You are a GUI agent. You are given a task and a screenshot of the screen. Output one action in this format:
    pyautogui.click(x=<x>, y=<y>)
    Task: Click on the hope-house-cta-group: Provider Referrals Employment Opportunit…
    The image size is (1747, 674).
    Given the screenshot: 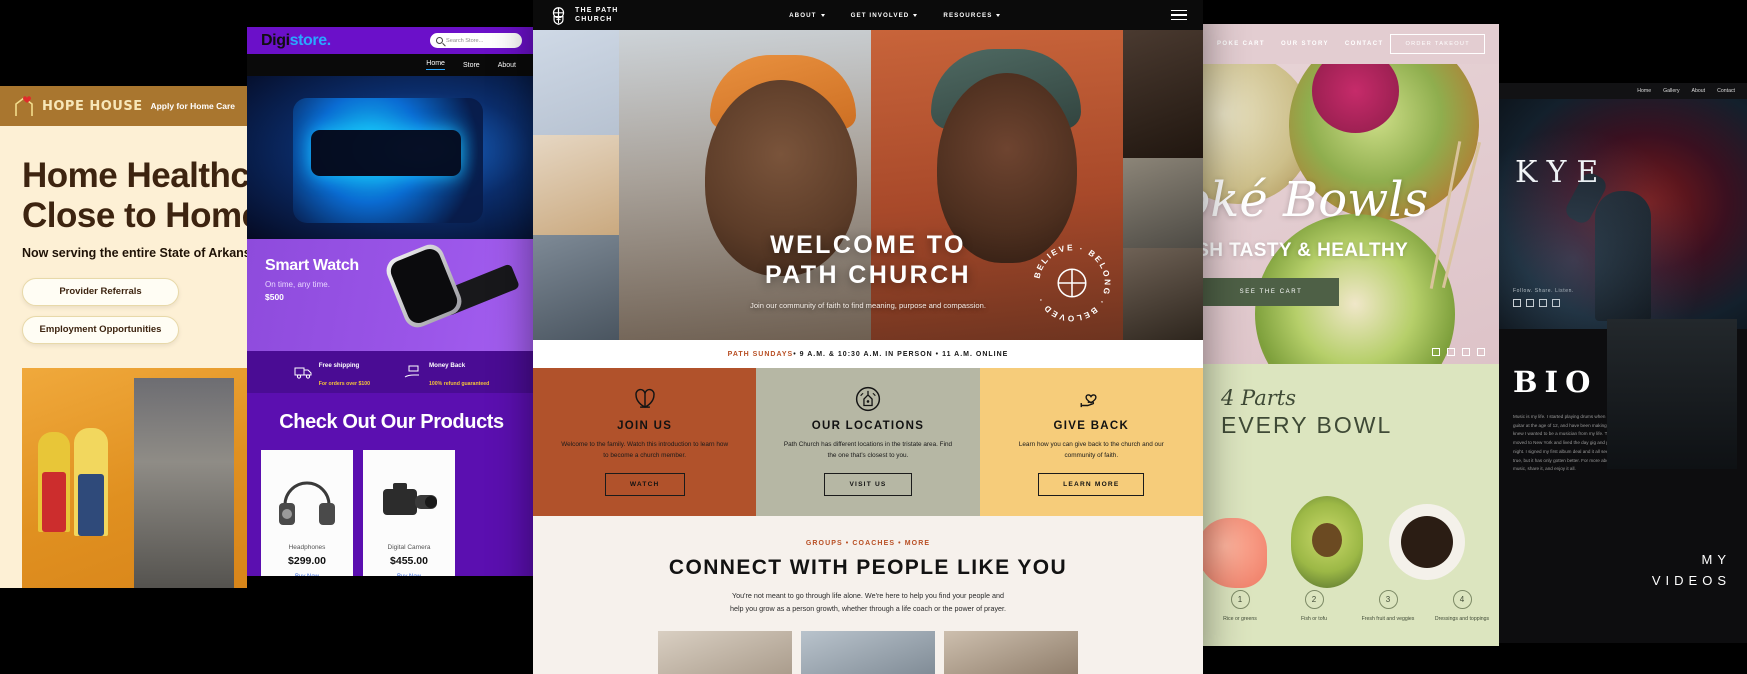 What is the action you would take?
    pyautogui.click(x=123, y=310)
    